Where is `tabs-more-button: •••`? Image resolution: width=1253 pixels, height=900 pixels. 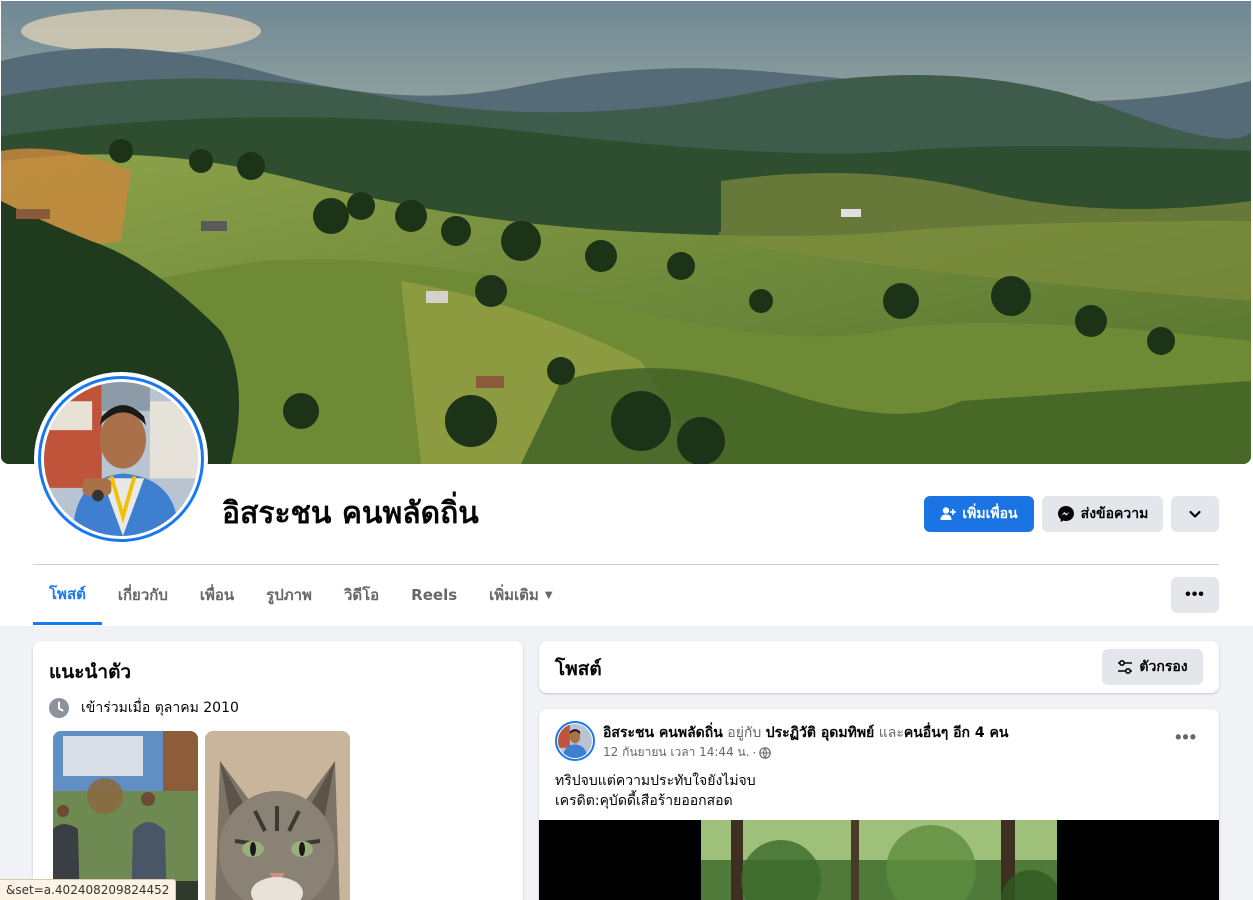 tabs-more-button: ••• is located at coordinates (1195, 595).